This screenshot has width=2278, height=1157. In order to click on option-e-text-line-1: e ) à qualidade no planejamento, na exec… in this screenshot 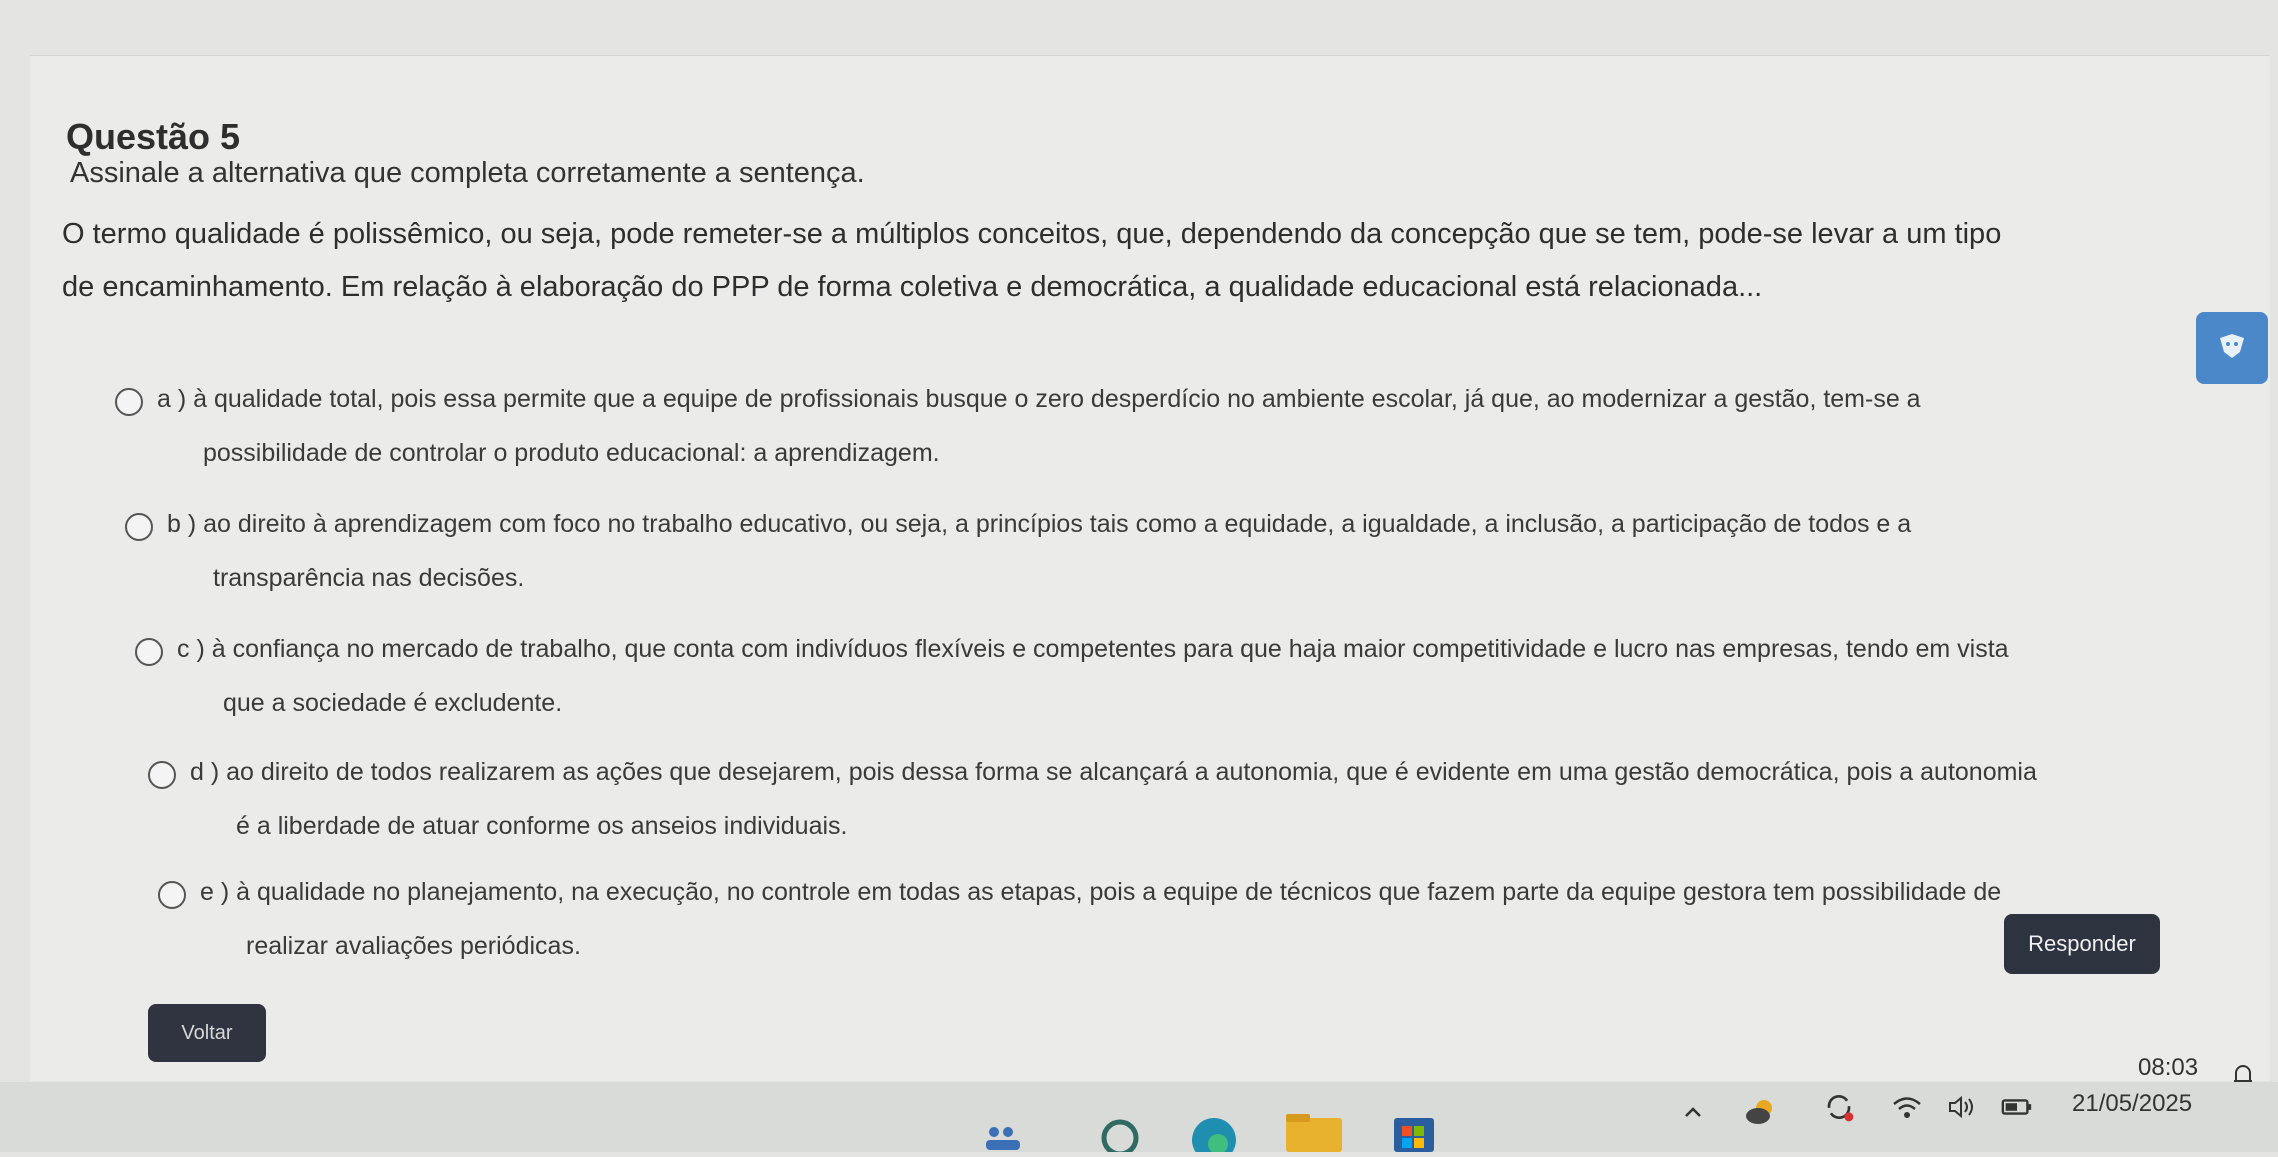, I will do `click(1101, 892)`.